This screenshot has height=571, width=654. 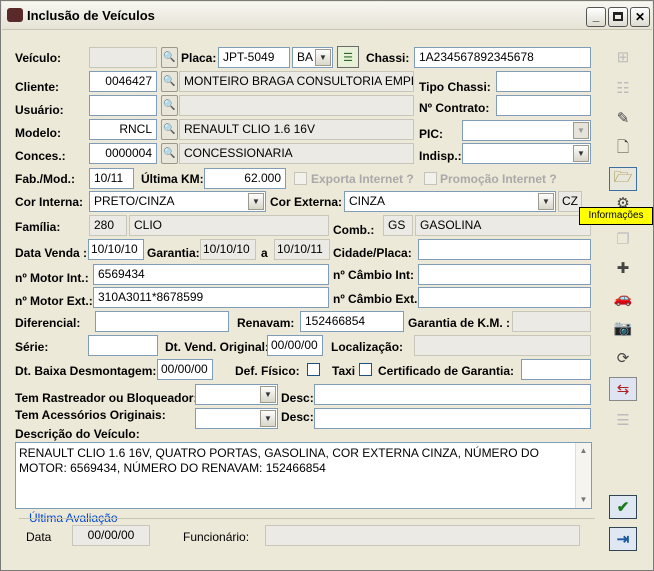 I want to click on uf-select: BA ▼, so click(x=312, y=57).